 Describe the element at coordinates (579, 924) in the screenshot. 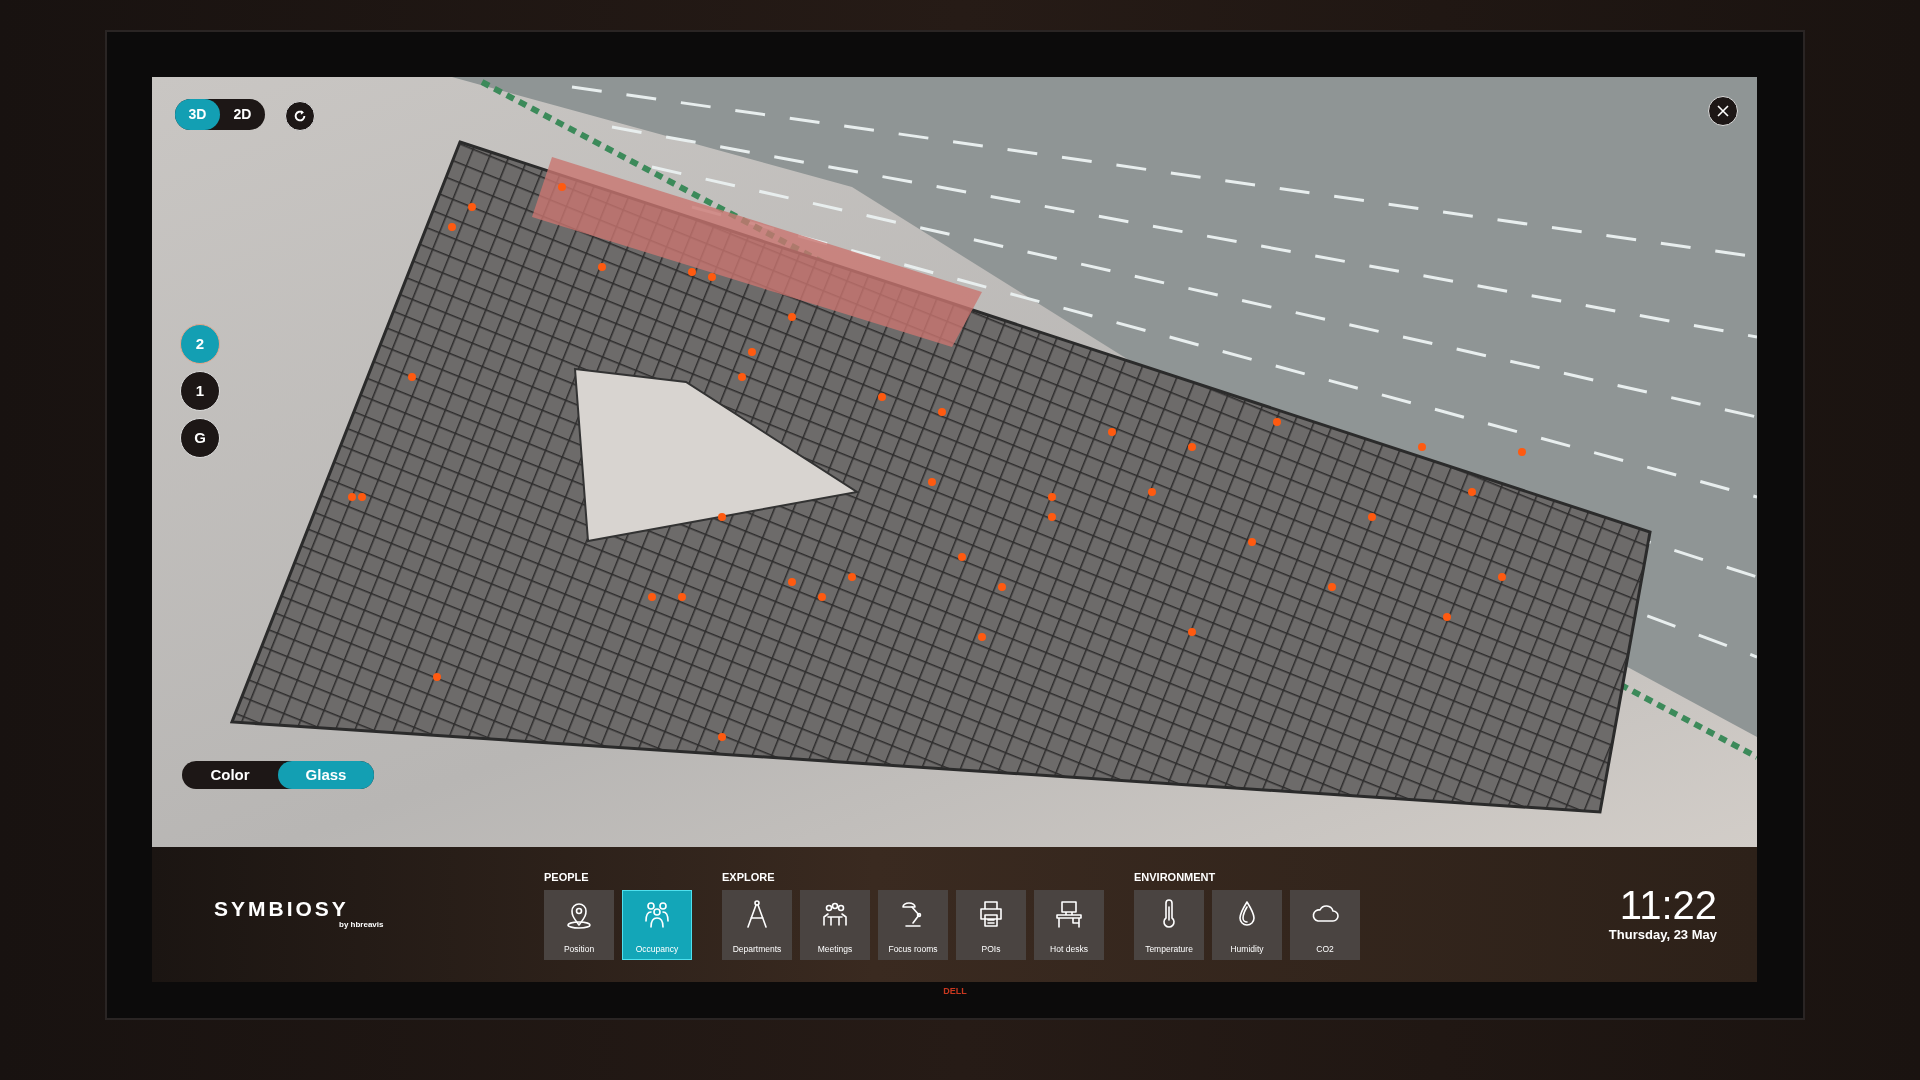

I see `feature-tile-button: Position` at that location.